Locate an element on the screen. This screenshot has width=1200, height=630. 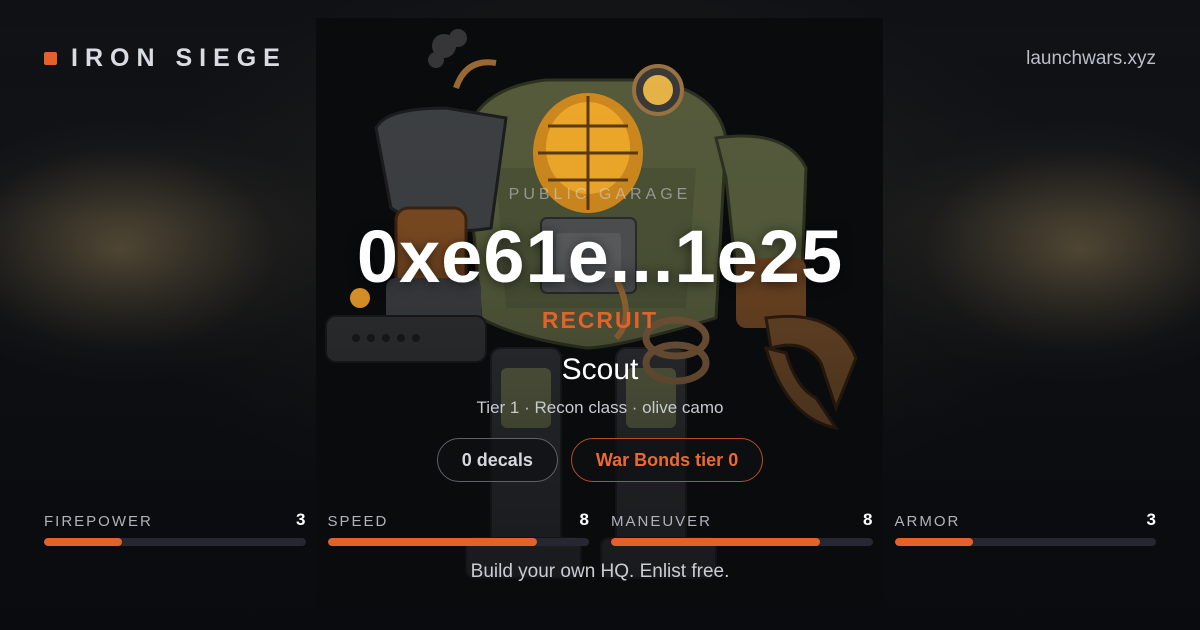
stat-label: MANEUVER is located at coordinates (662, 521).